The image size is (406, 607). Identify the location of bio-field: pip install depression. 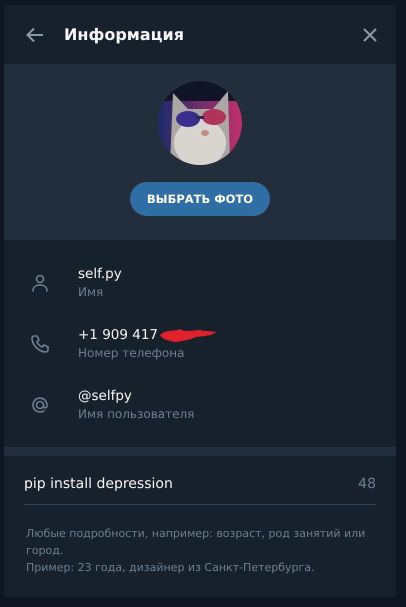
(191, 484).